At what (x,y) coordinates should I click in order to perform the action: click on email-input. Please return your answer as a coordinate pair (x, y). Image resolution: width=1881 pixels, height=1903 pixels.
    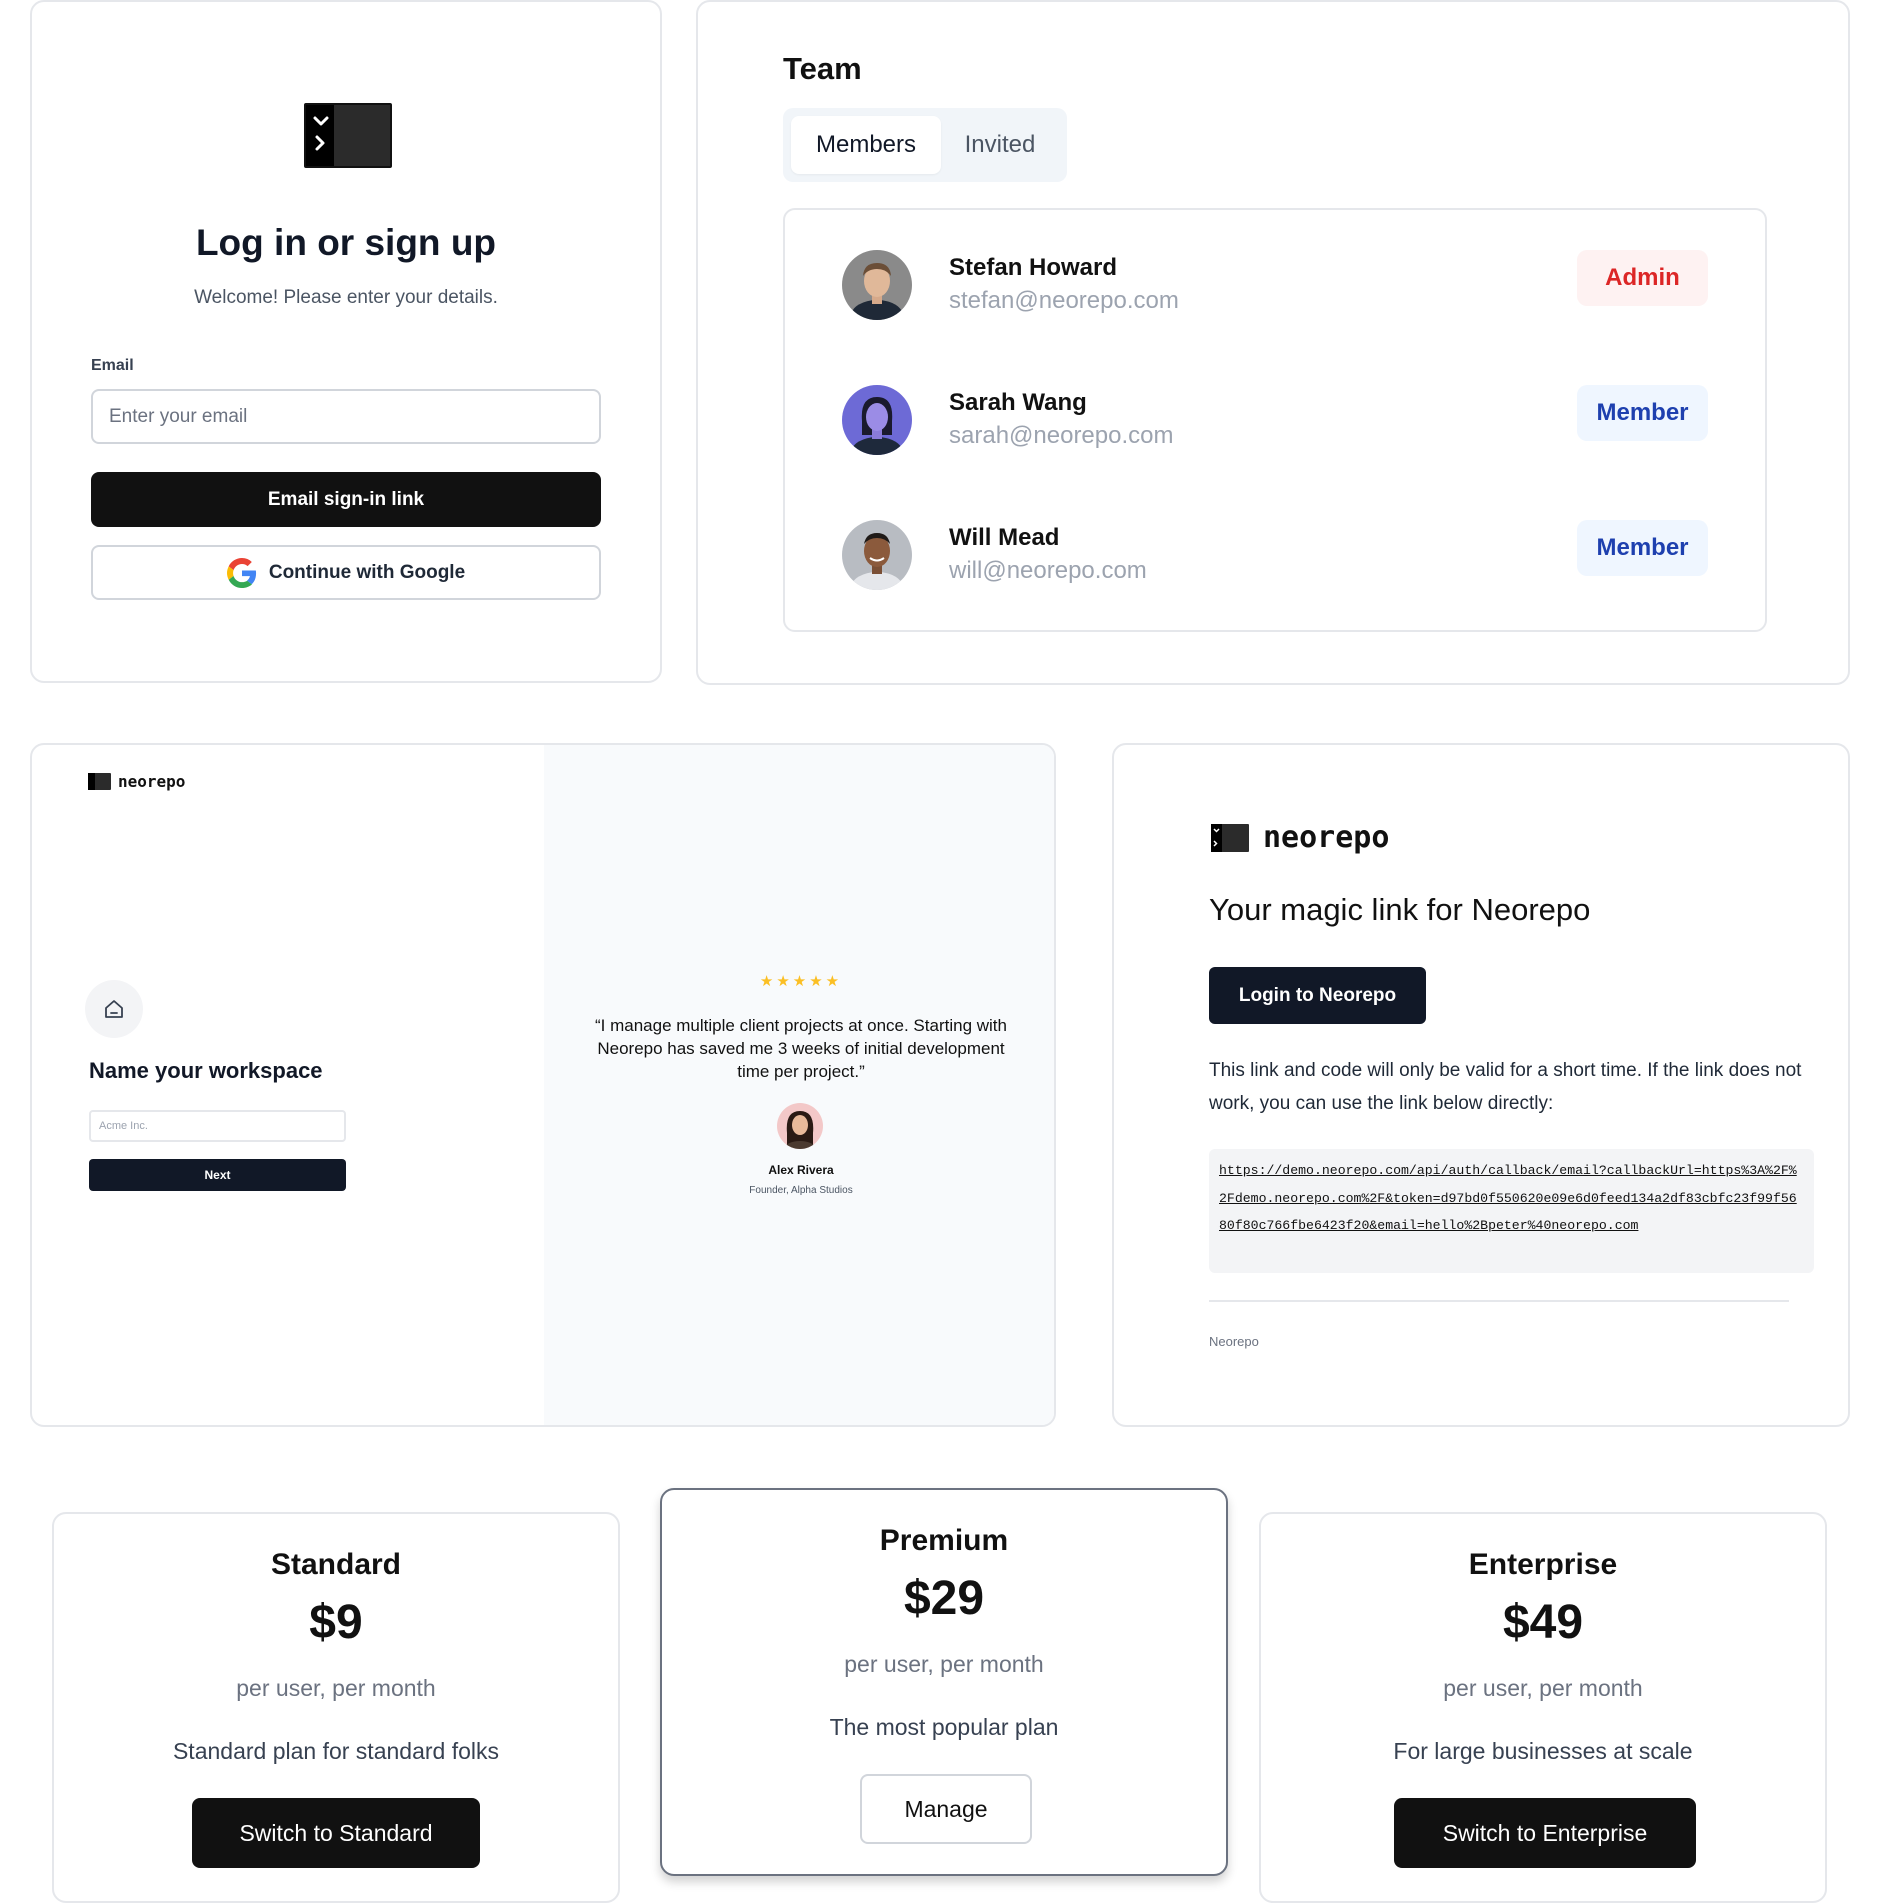
    Looking at the image, I should click on (346, 416).